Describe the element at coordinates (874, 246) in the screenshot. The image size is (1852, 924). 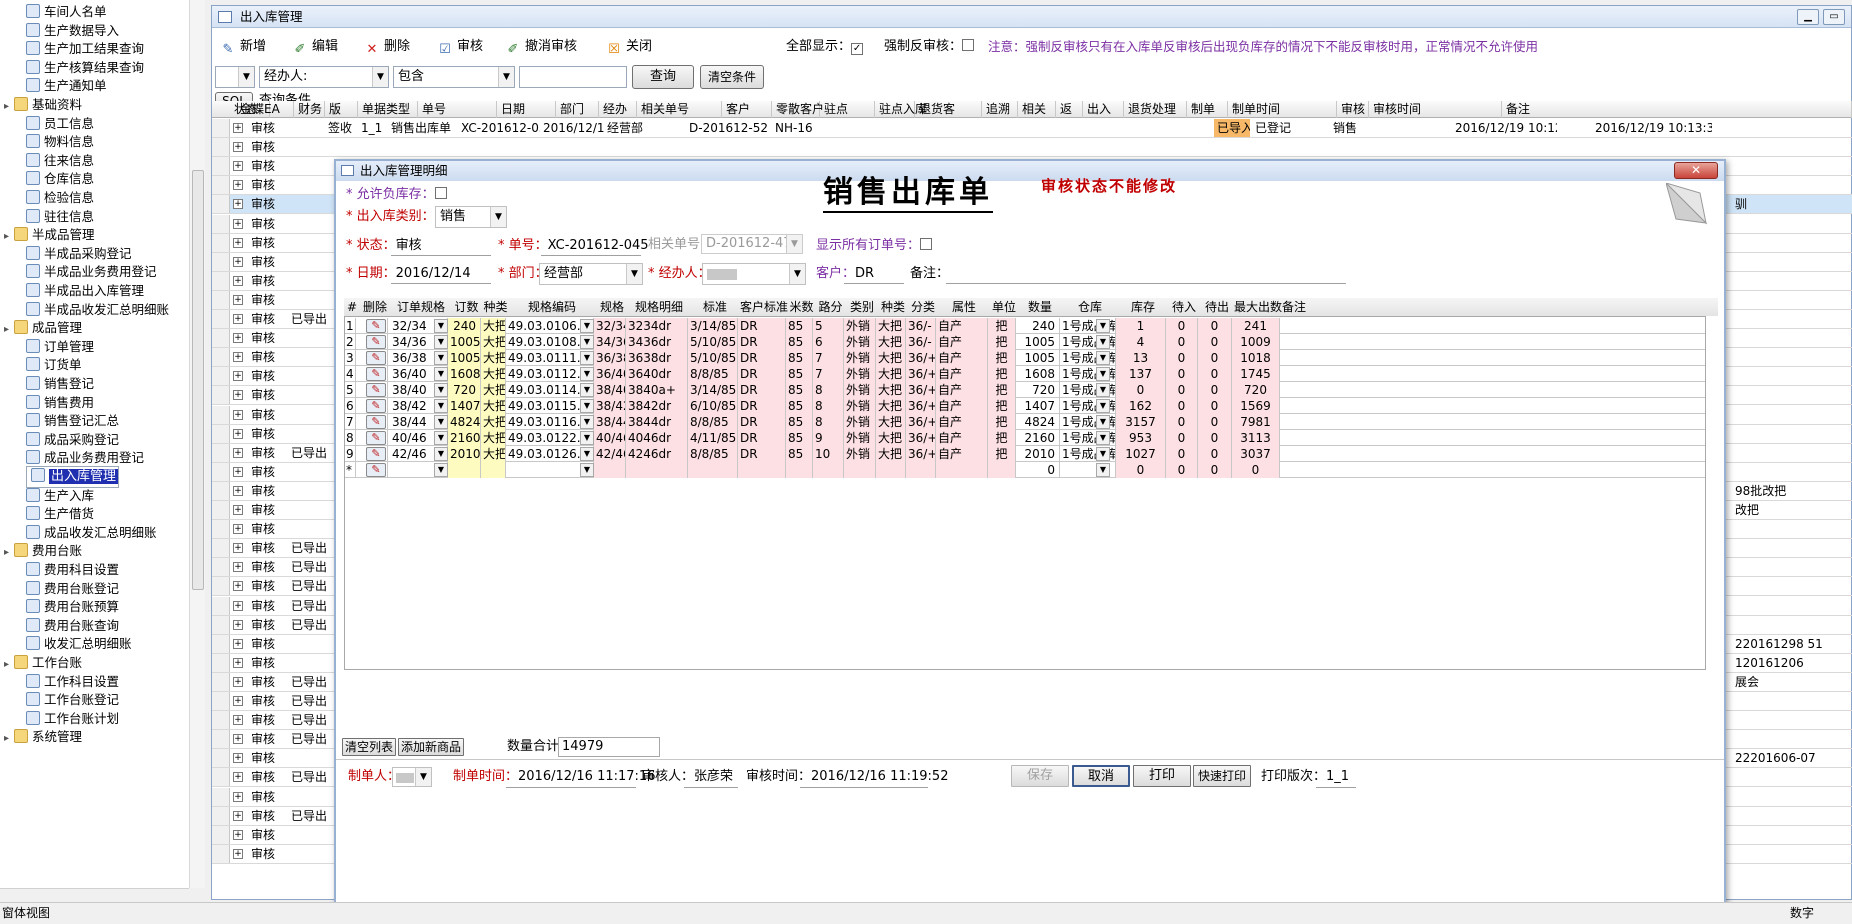
I see `show-all-orders-option: 显示所有订单号：` at that location.